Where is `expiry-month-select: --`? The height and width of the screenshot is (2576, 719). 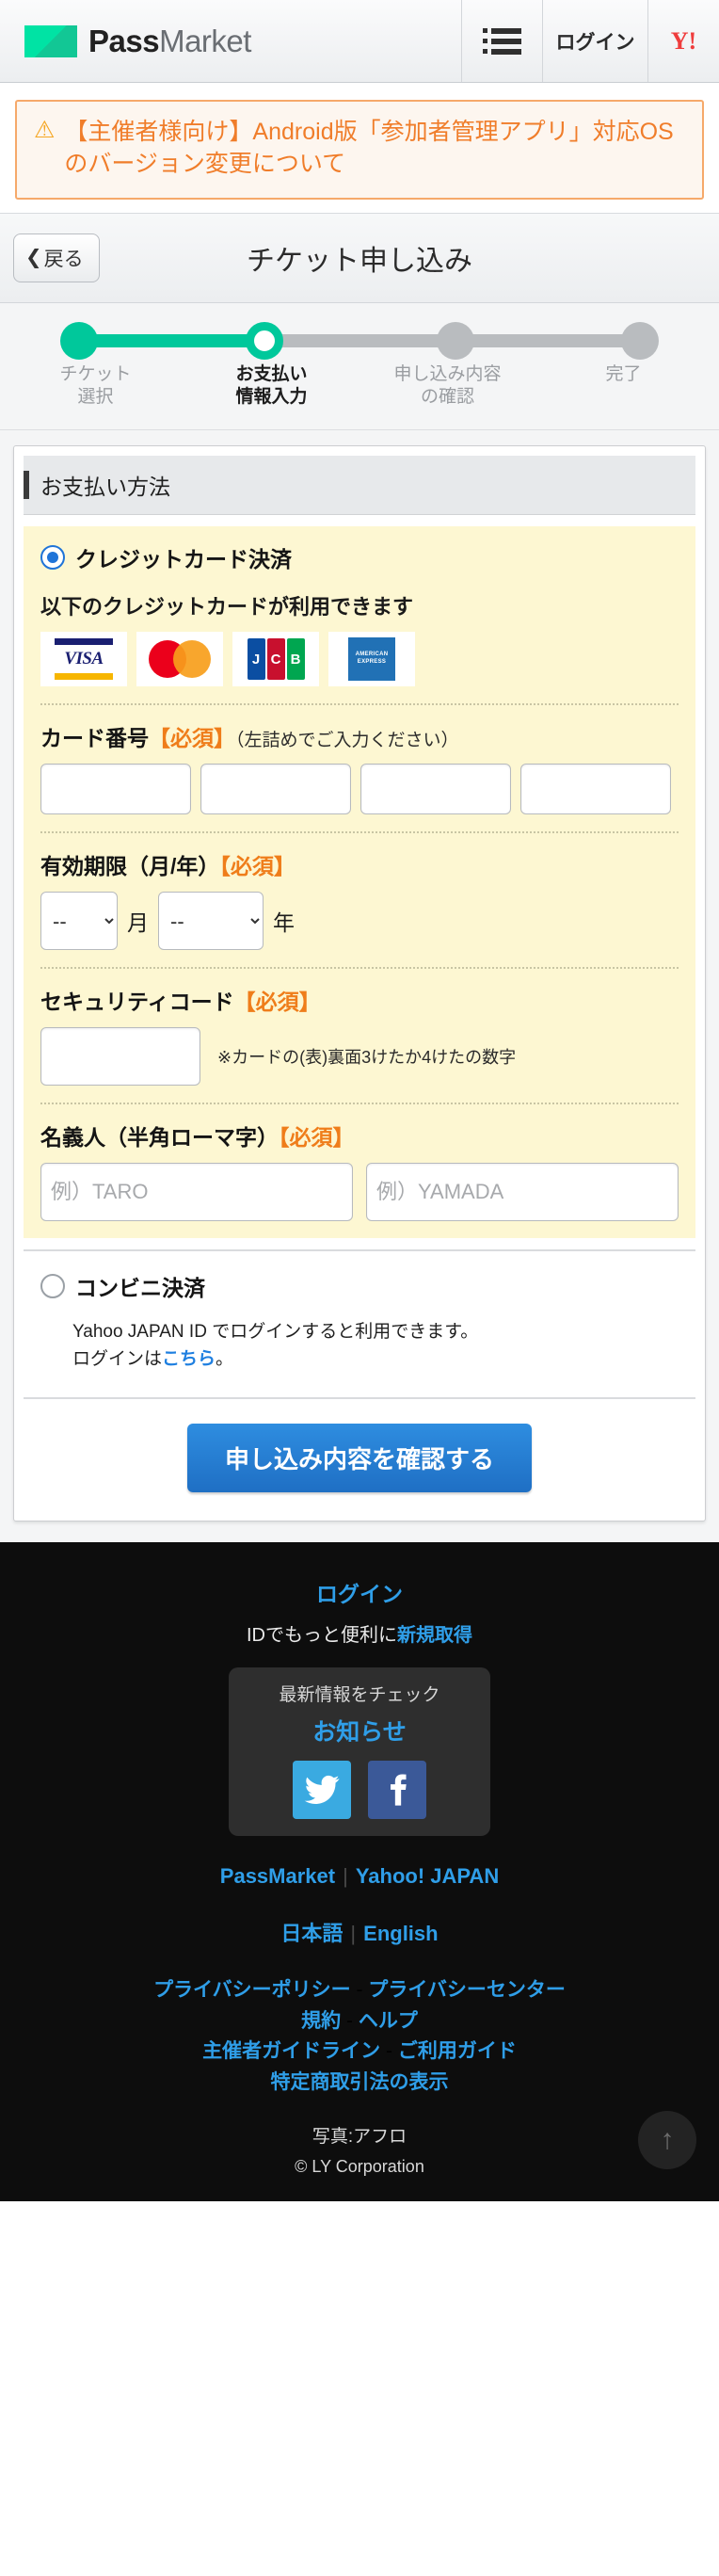
expiry-month-select: -- is located at coordinates (79, 921).